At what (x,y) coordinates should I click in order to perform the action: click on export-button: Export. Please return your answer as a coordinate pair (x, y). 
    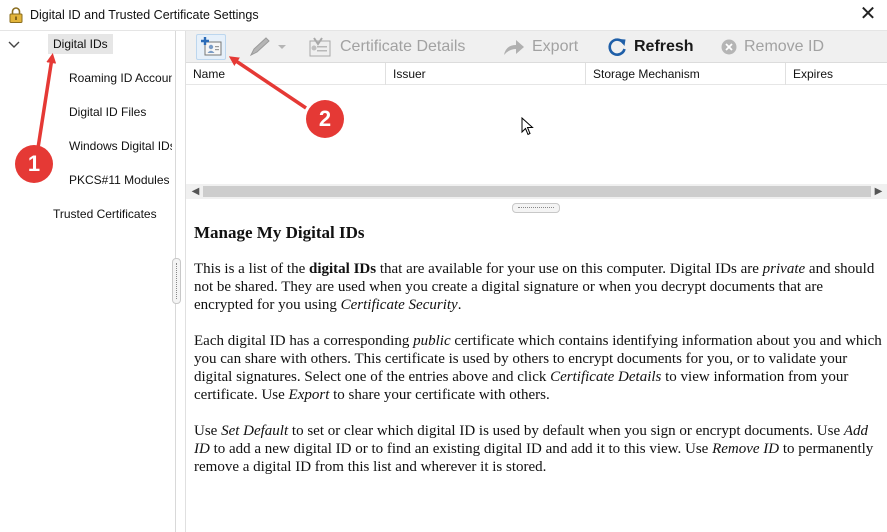
    Looking at the image, I should click on (540, 47).